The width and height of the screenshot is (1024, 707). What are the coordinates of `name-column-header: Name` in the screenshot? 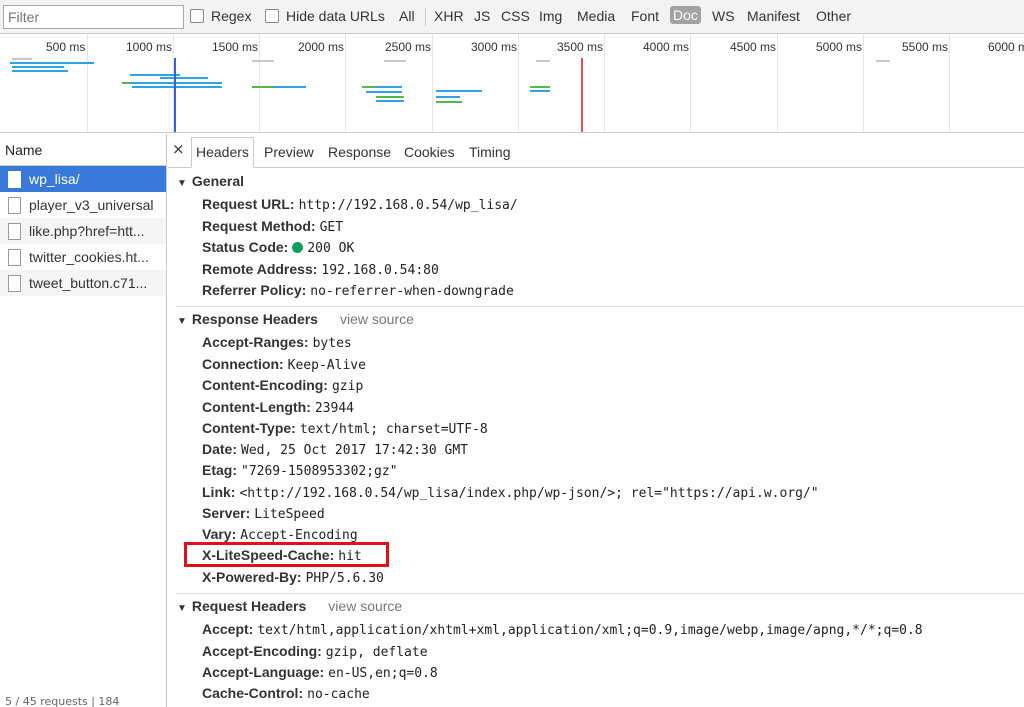 It's located at (83, 150).